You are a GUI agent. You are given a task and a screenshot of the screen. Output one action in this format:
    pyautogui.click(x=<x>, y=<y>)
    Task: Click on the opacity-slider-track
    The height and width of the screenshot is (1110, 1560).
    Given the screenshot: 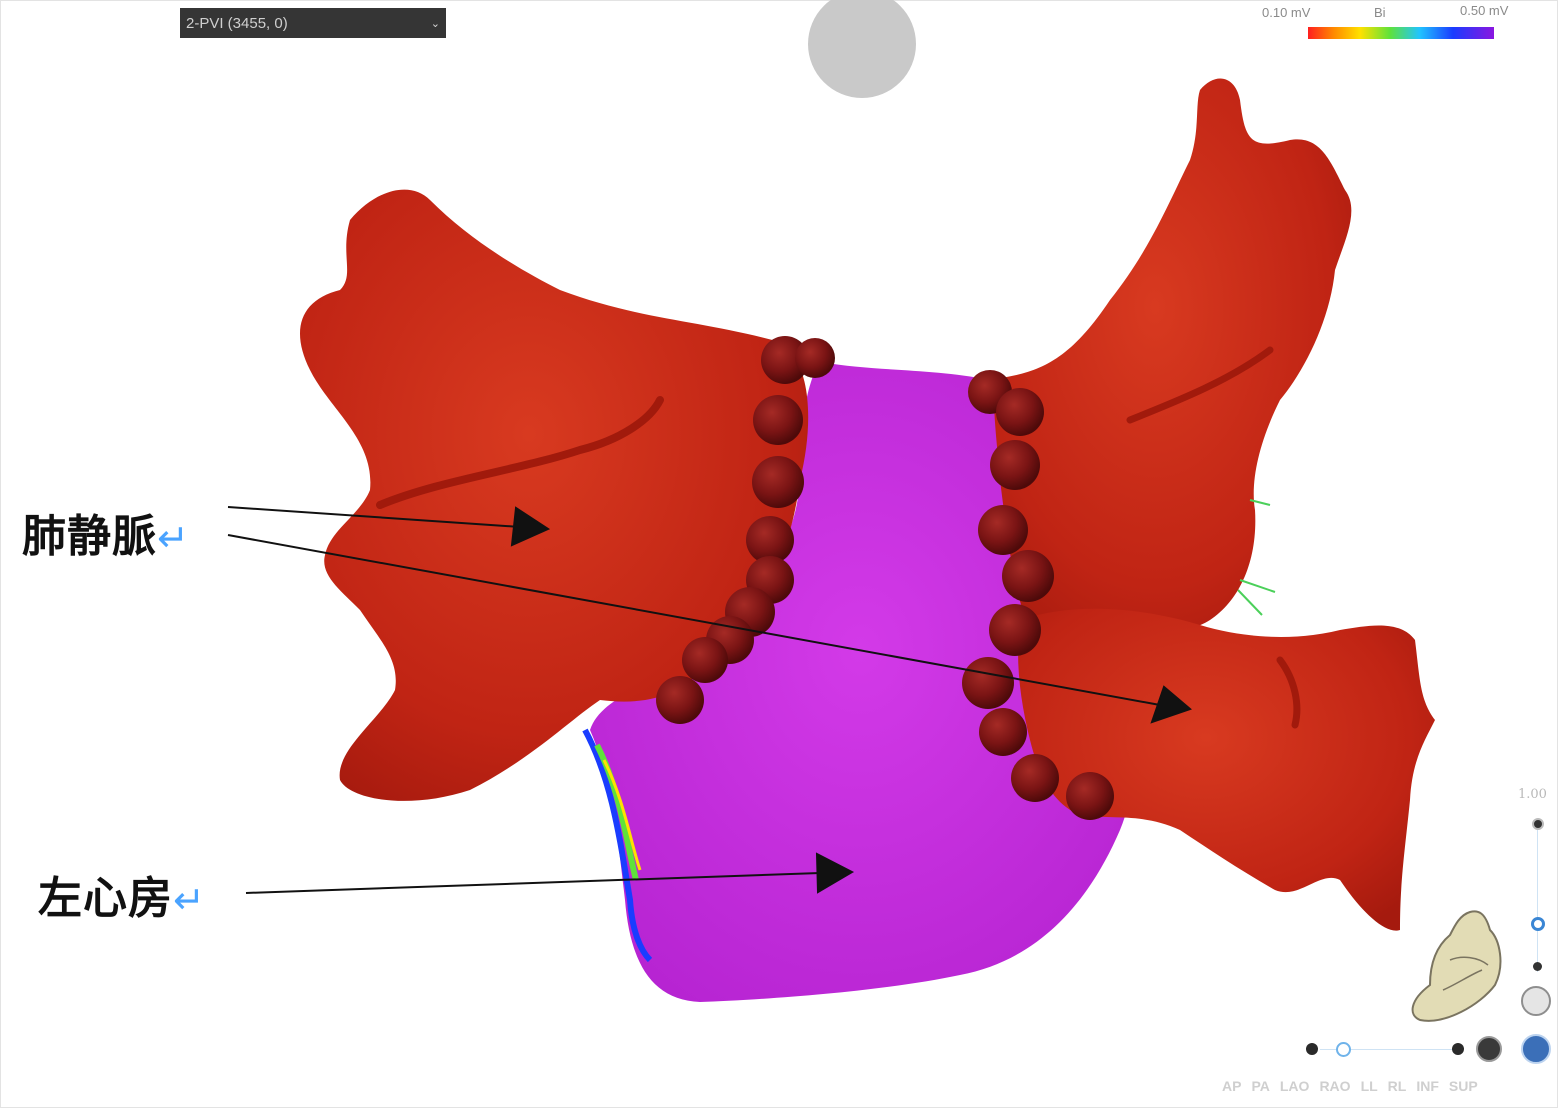 What is the action you would take?
    pyautogui.click(x=1537, y=897)
    